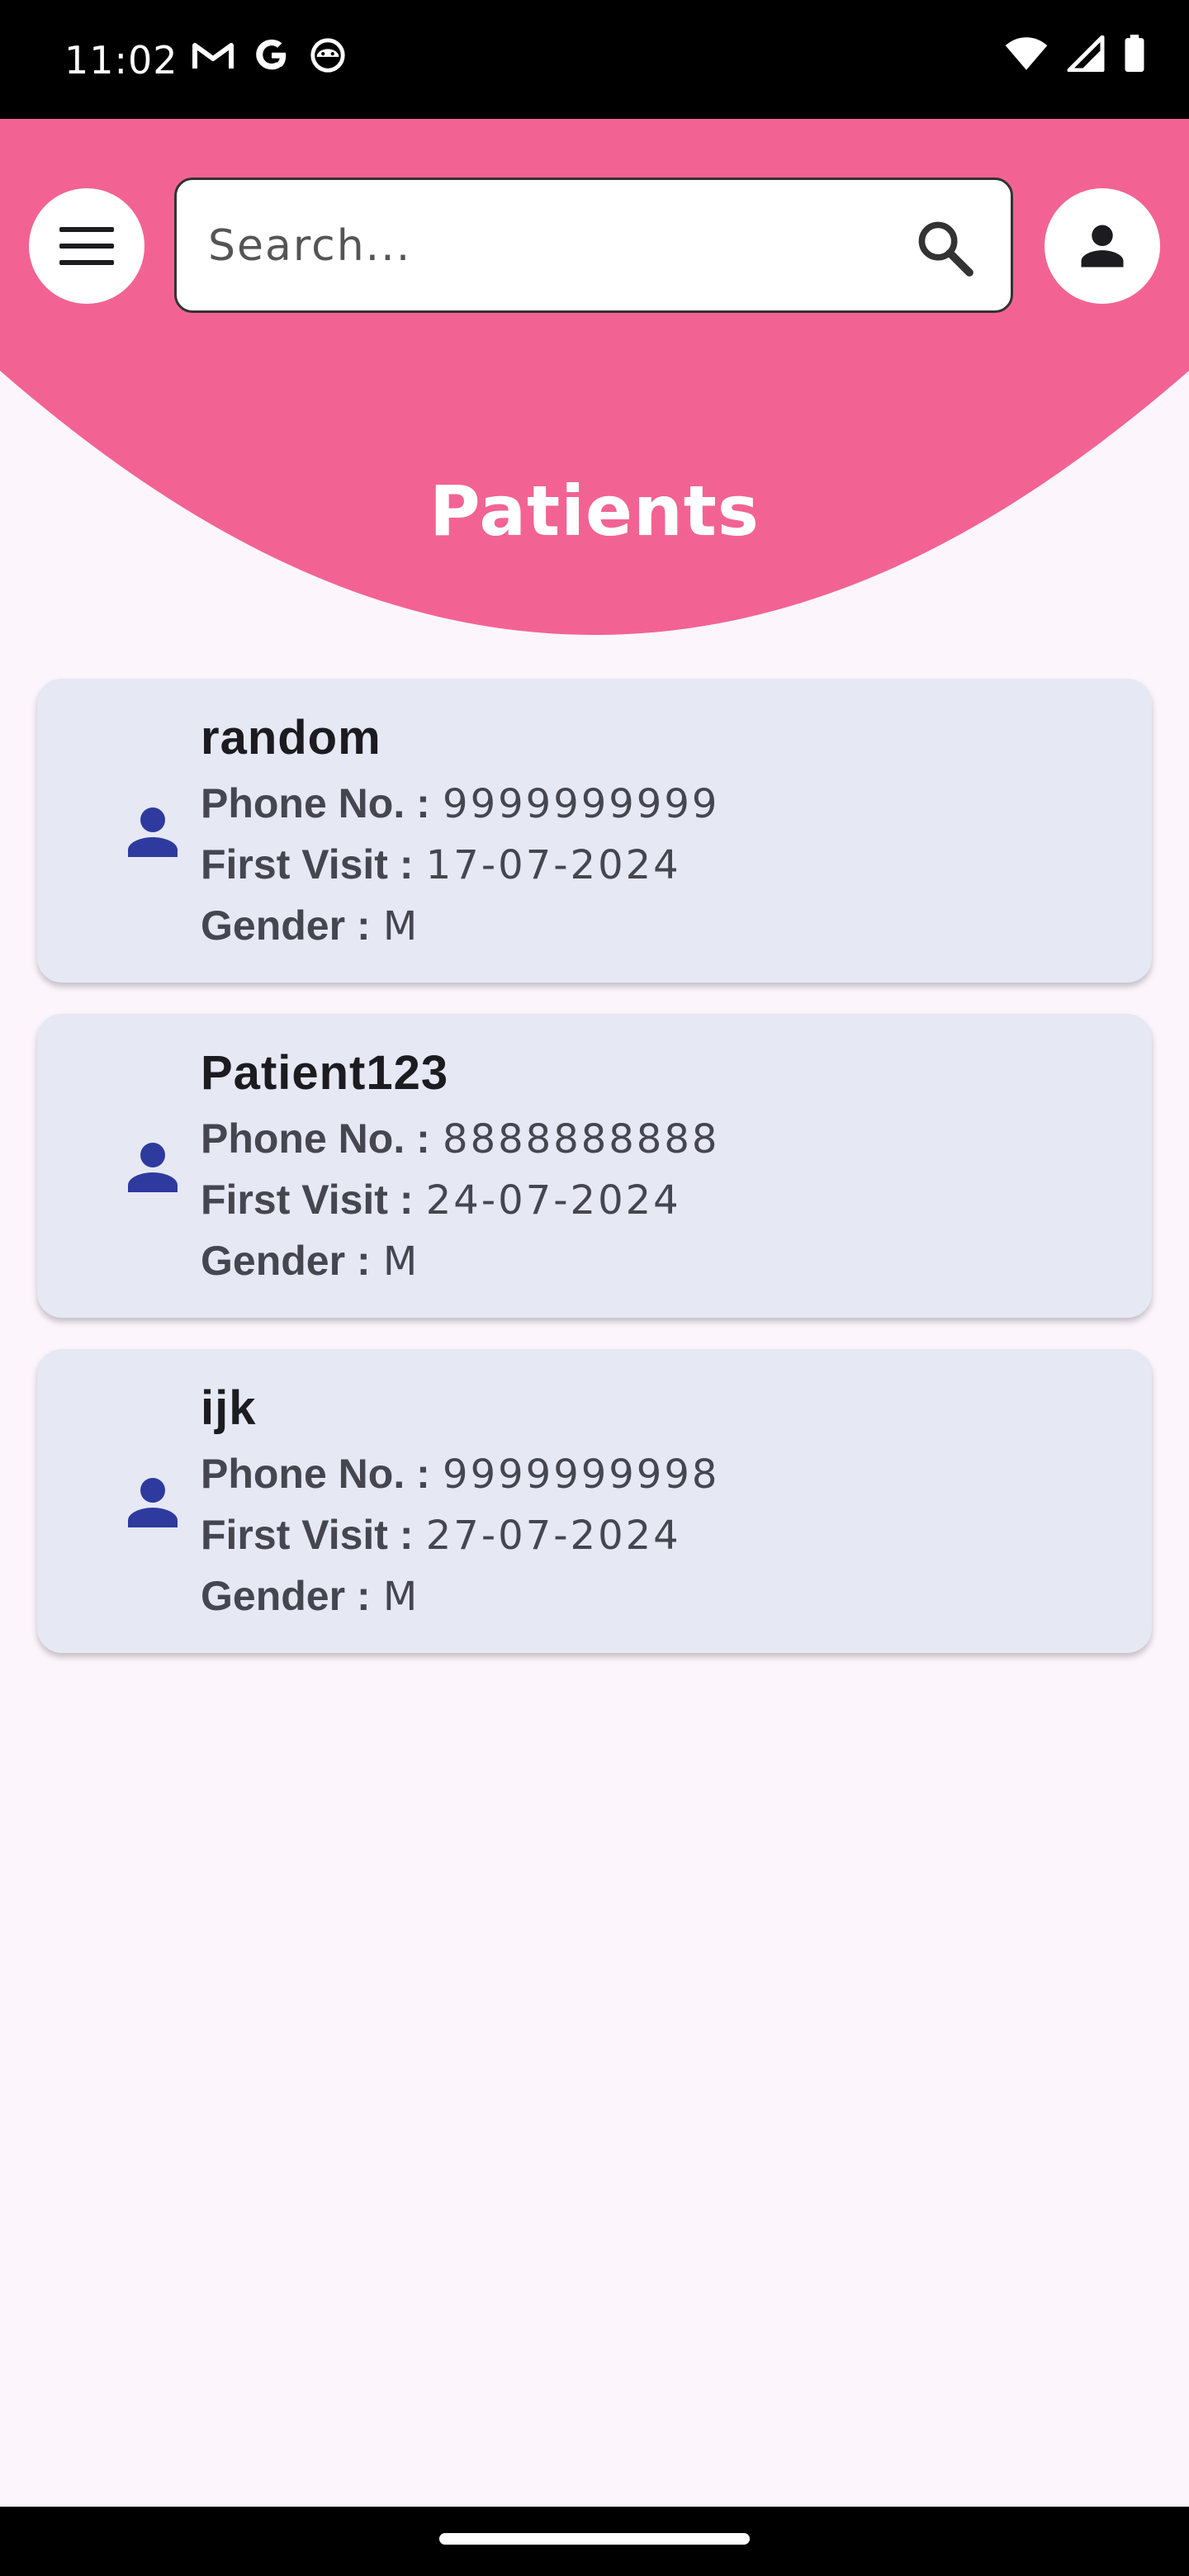 The image size is (1189, 2576). I want to click on wifi-icon, so click(1026, 53).